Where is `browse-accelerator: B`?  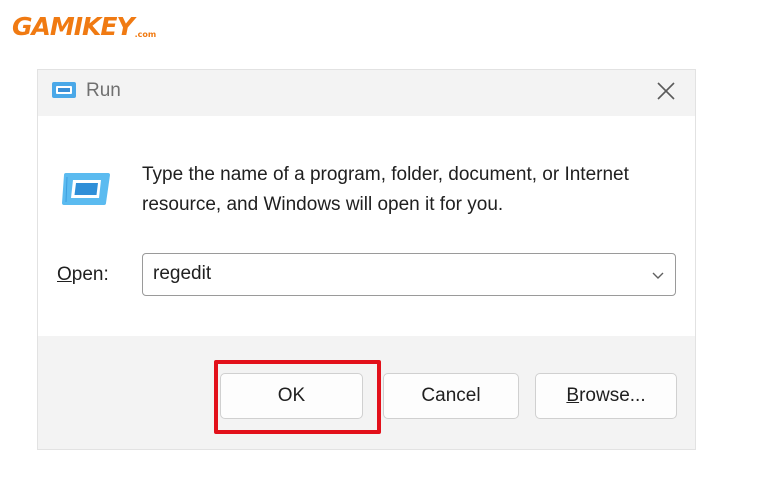 browse-accelerator: B is located at coordinates (573, 395).